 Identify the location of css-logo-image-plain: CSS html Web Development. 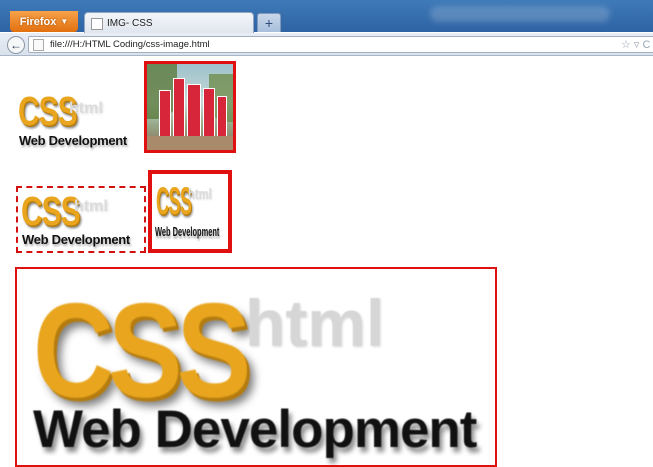
(80, 122).